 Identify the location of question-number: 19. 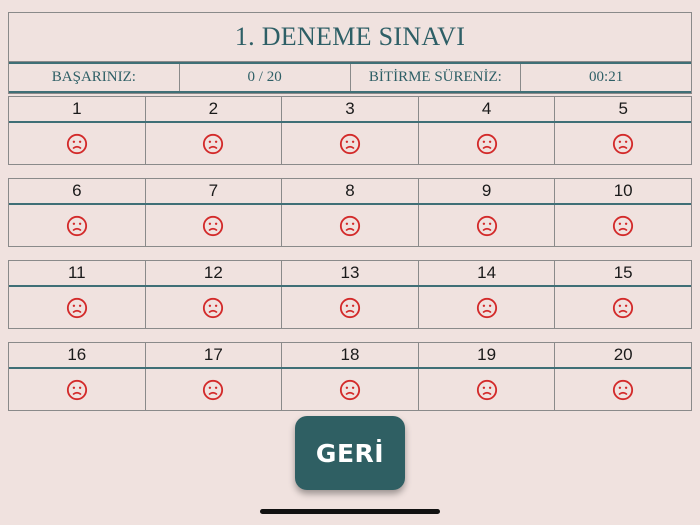
(487, 355).